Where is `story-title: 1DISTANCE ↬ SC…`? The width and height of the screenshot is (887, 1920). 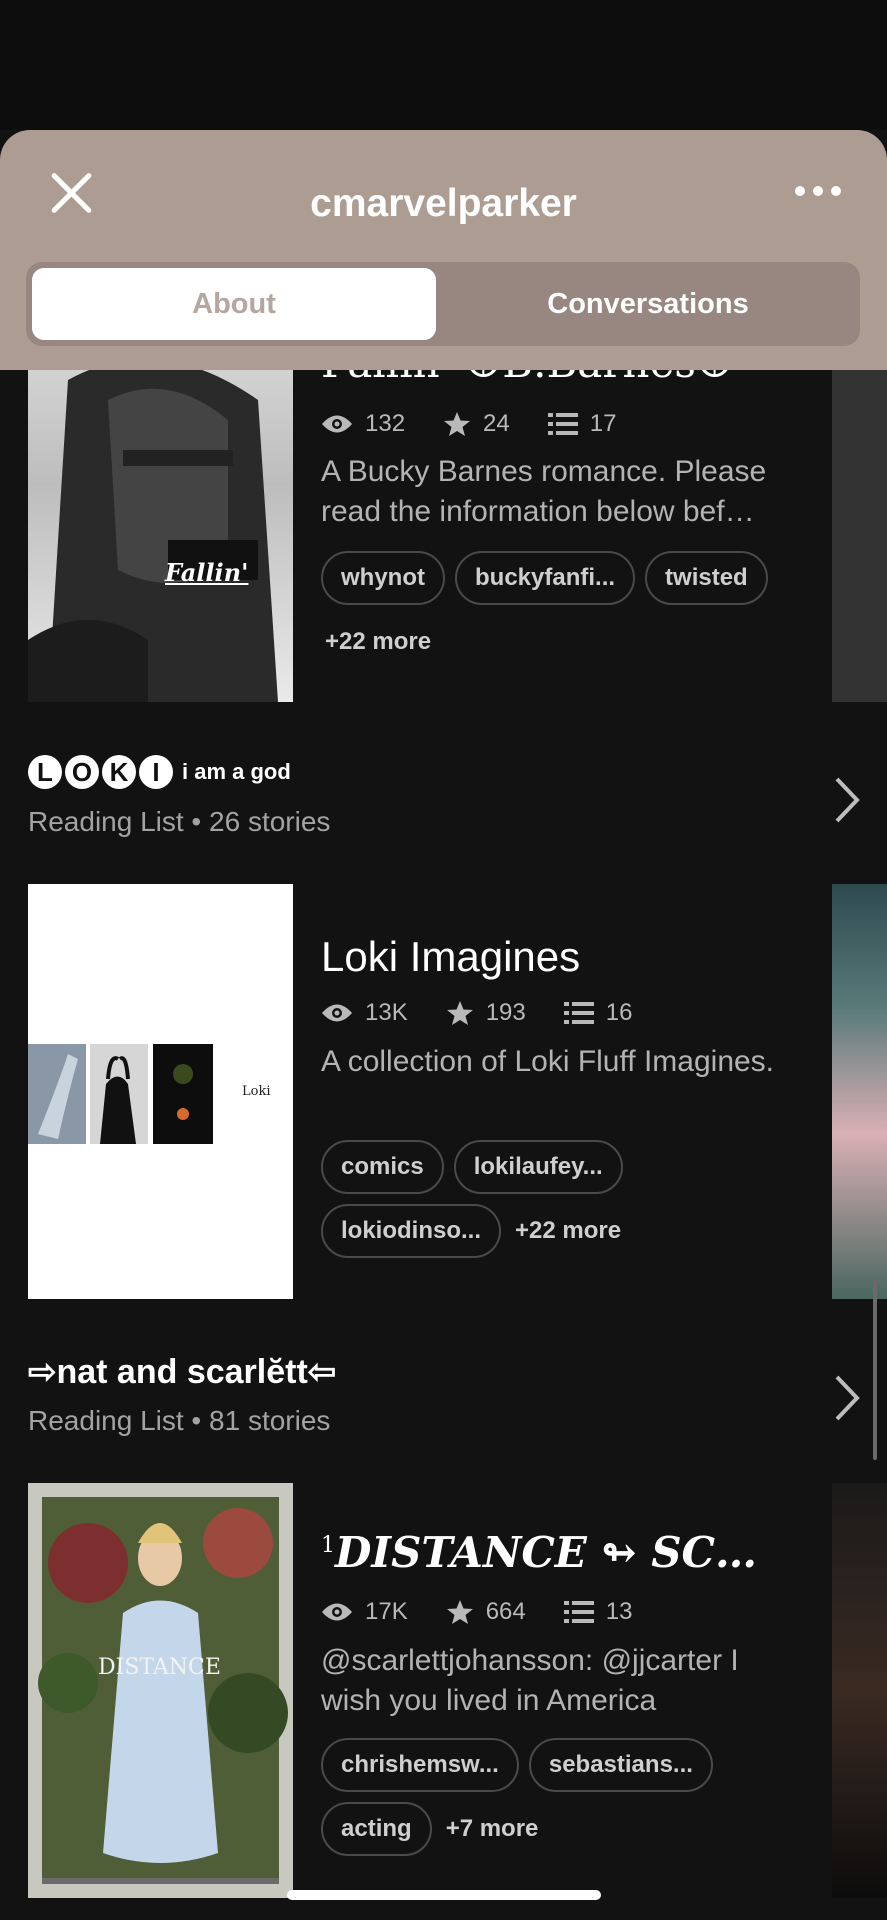
story-title: 1DISTANCE ↬ SC… is located at coordinates (539, 1552).